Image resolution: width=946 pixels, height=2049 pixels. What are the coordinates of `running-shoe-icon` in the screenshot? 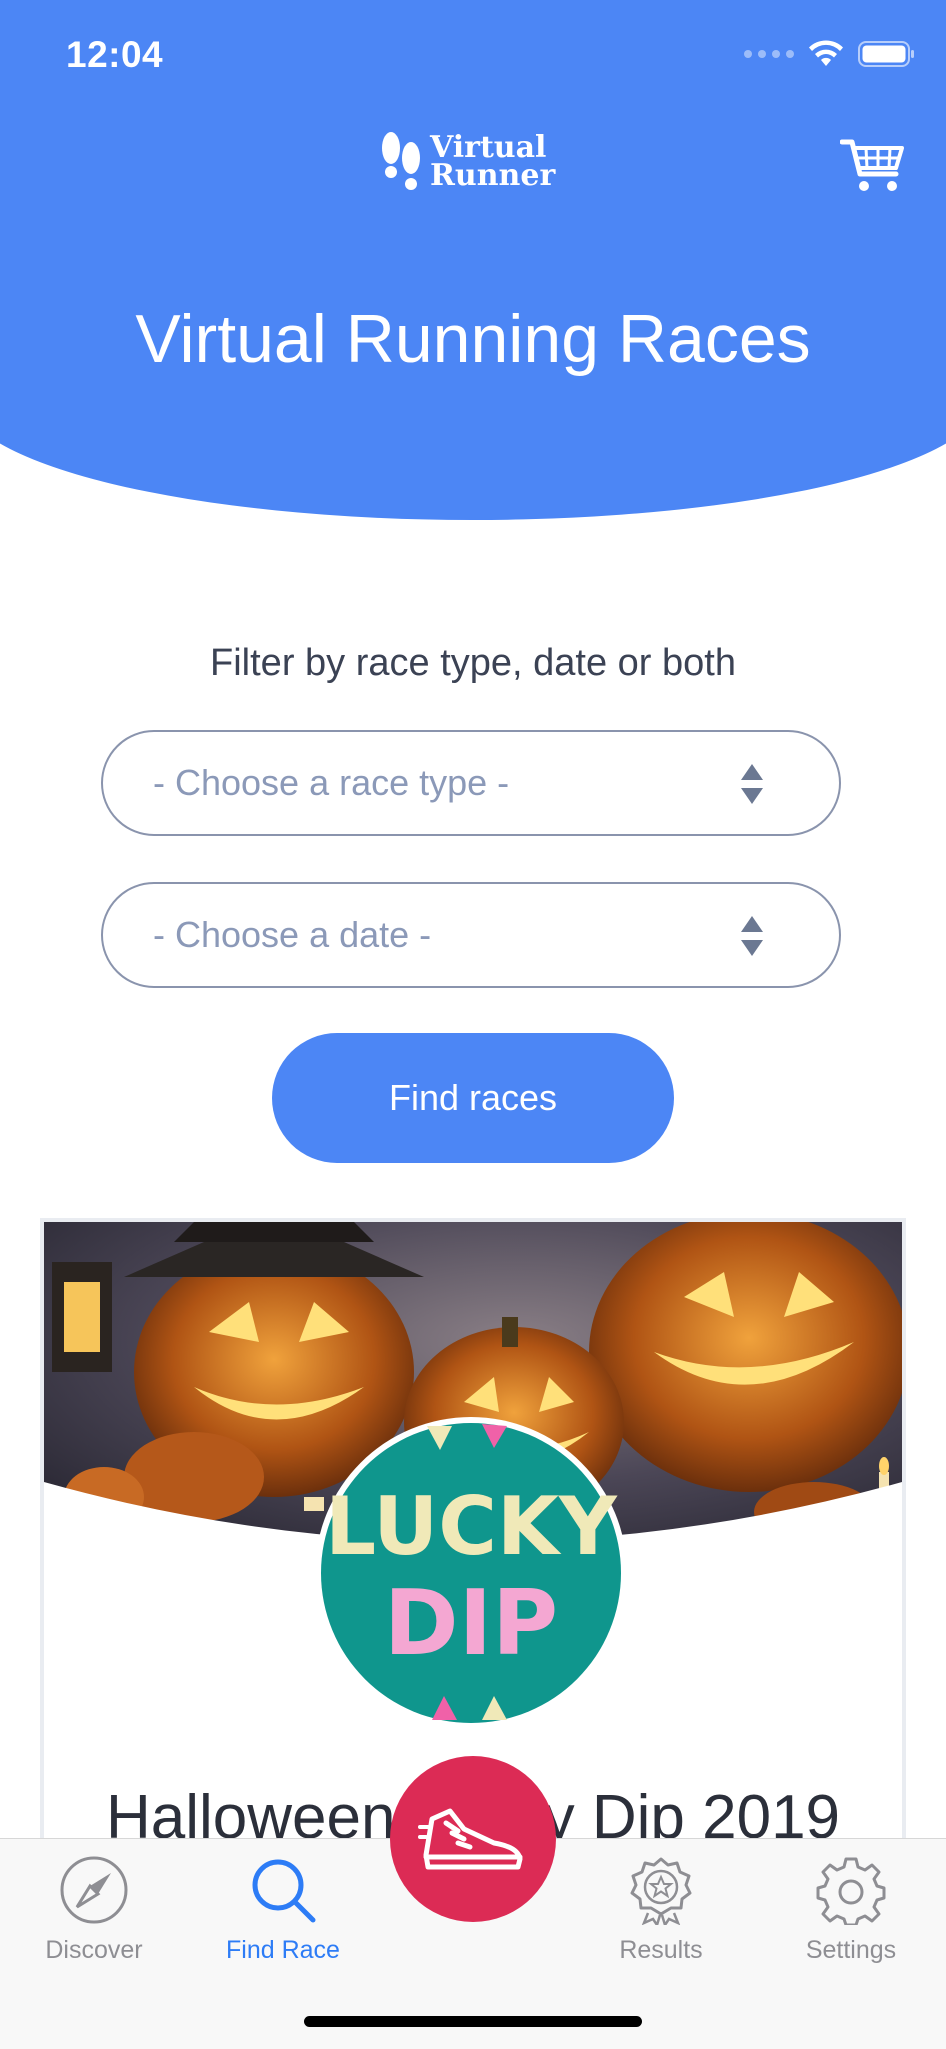 It's located at (470, 1839).